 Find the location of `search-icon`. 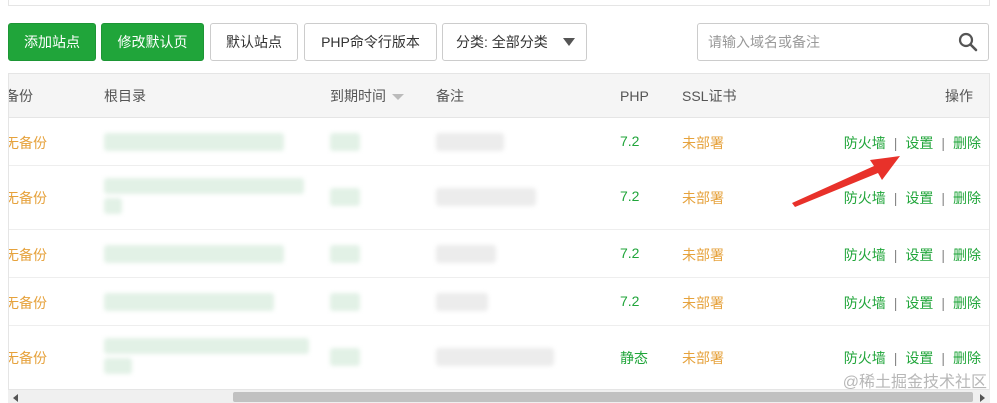

search-icon is located at coordinates (968, 42).